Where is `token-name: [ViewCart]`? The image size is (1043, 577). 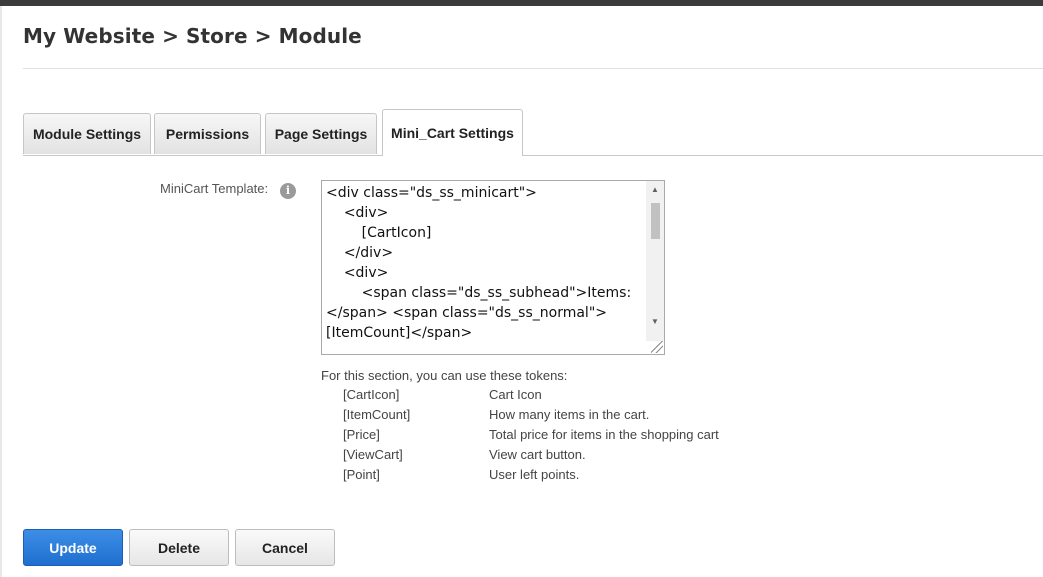
token-name: [ViewCart] is located at coordinates (373, 454).